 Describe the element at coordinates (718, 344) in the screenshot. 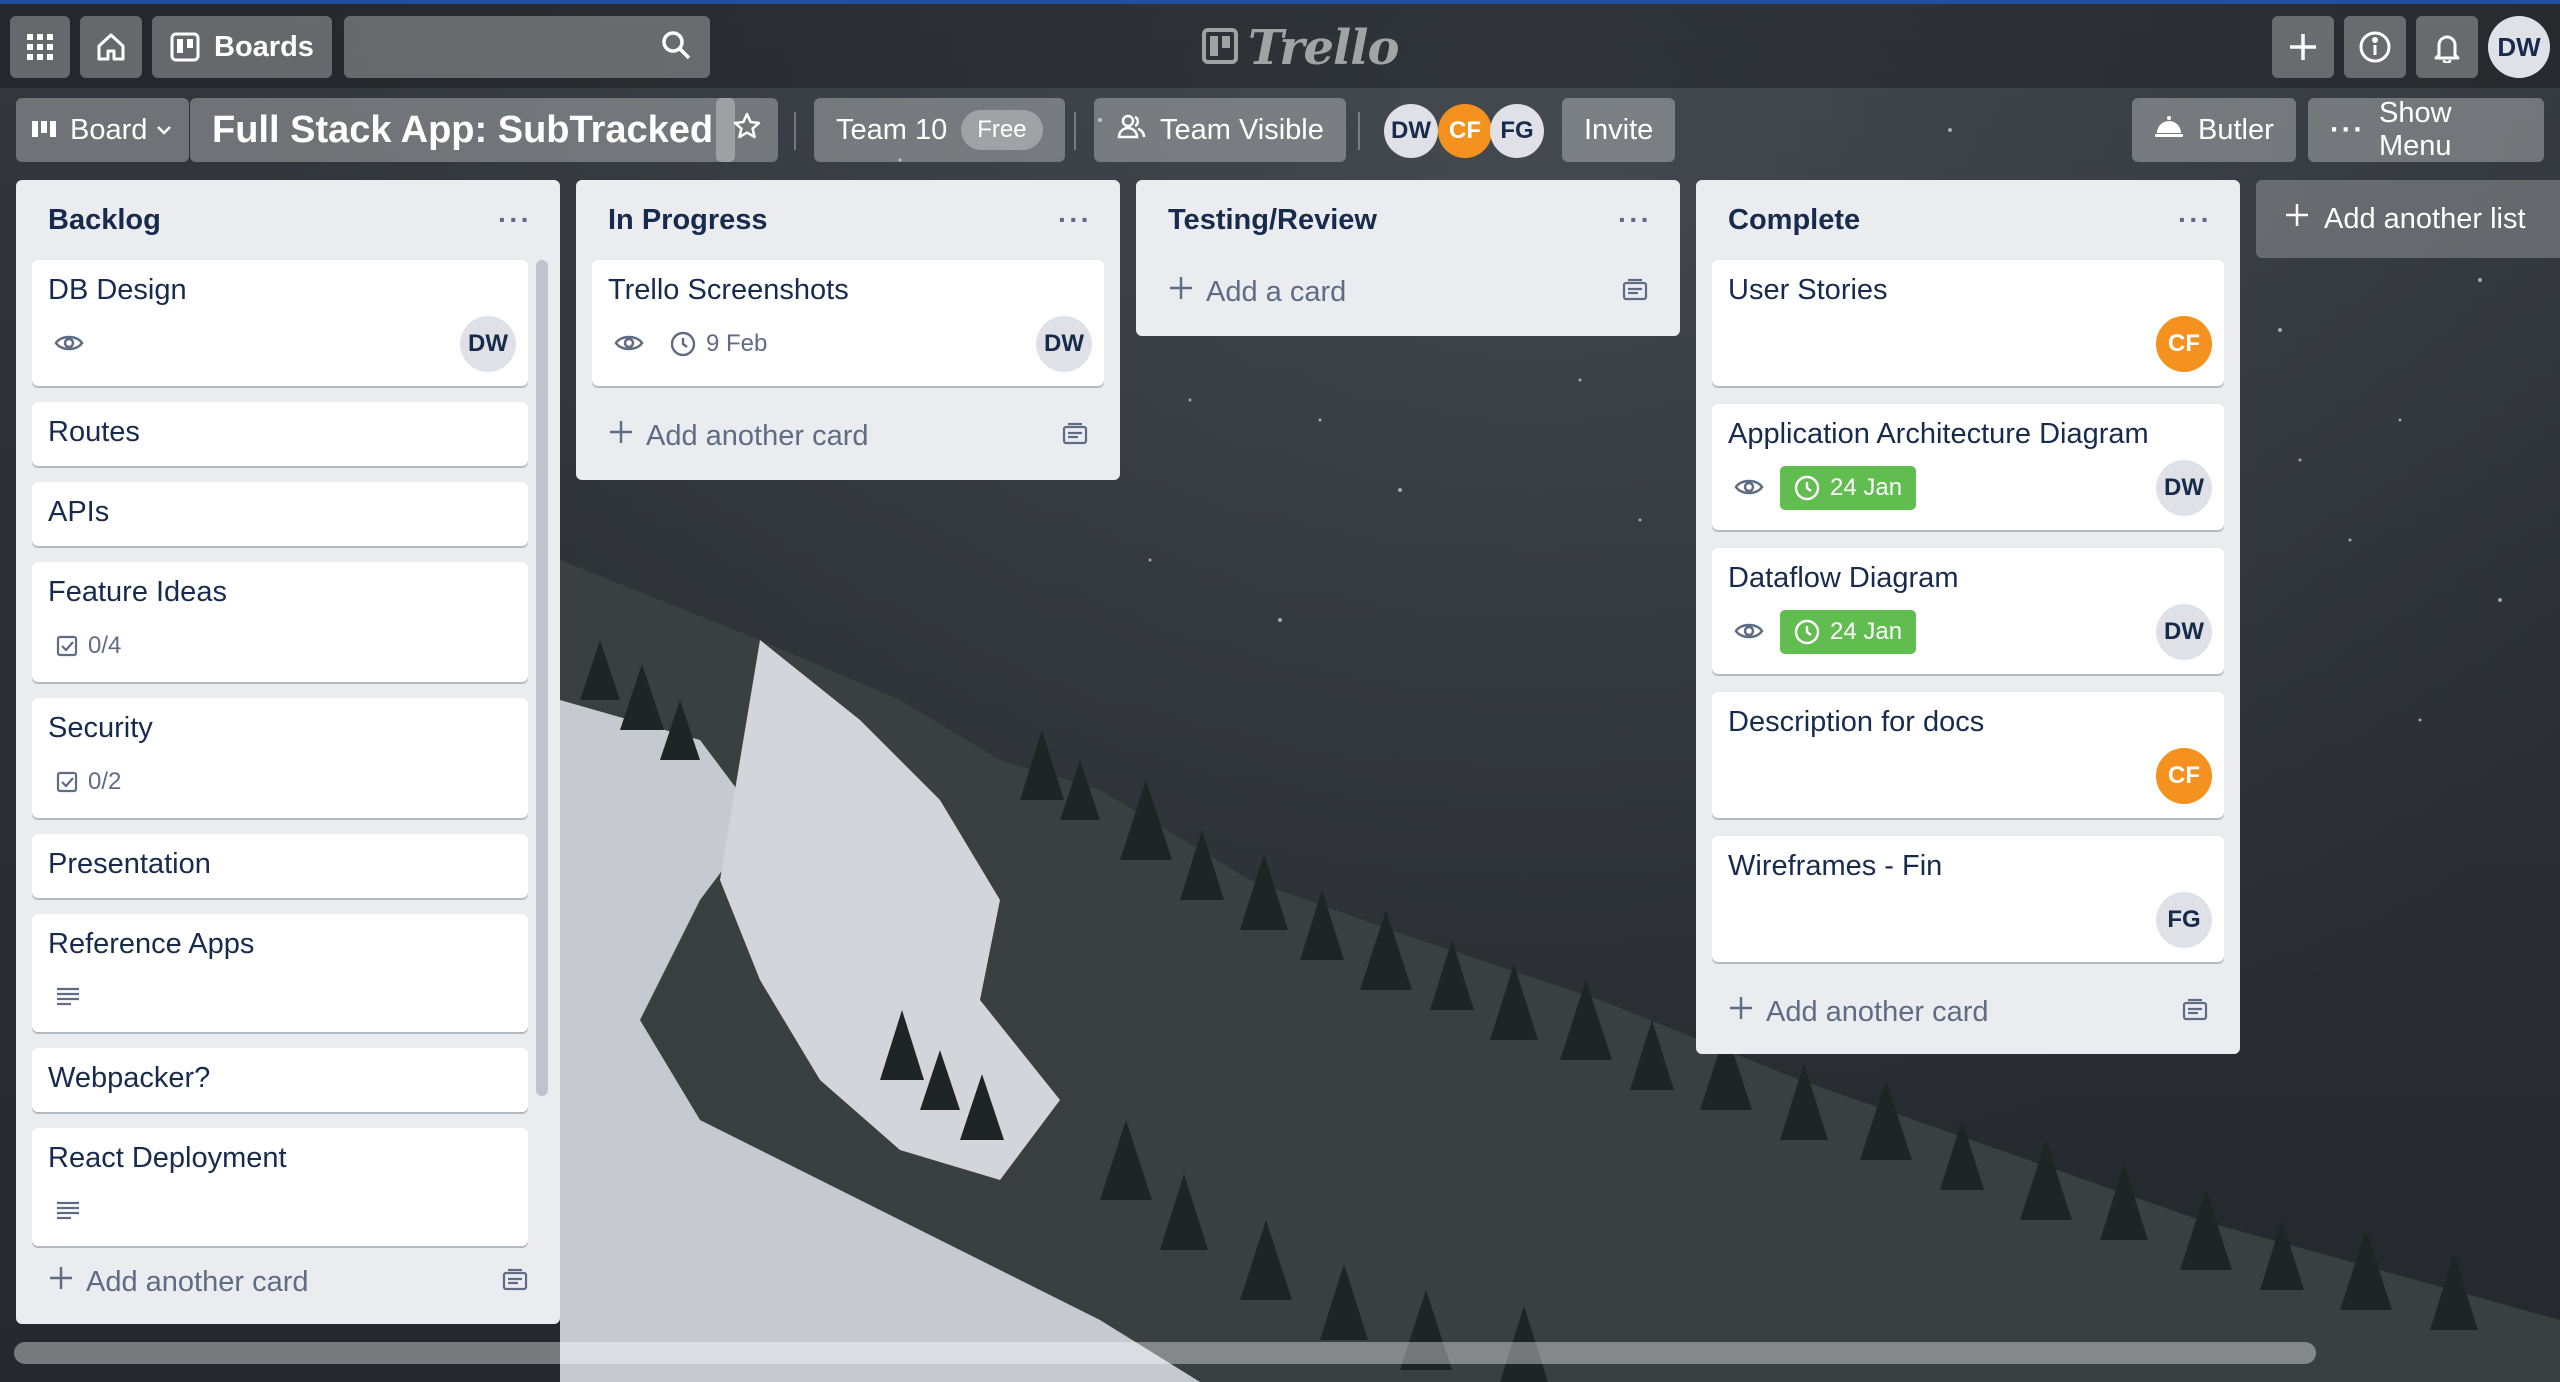

I see `due-date-badge: 9 Feb` at that location.